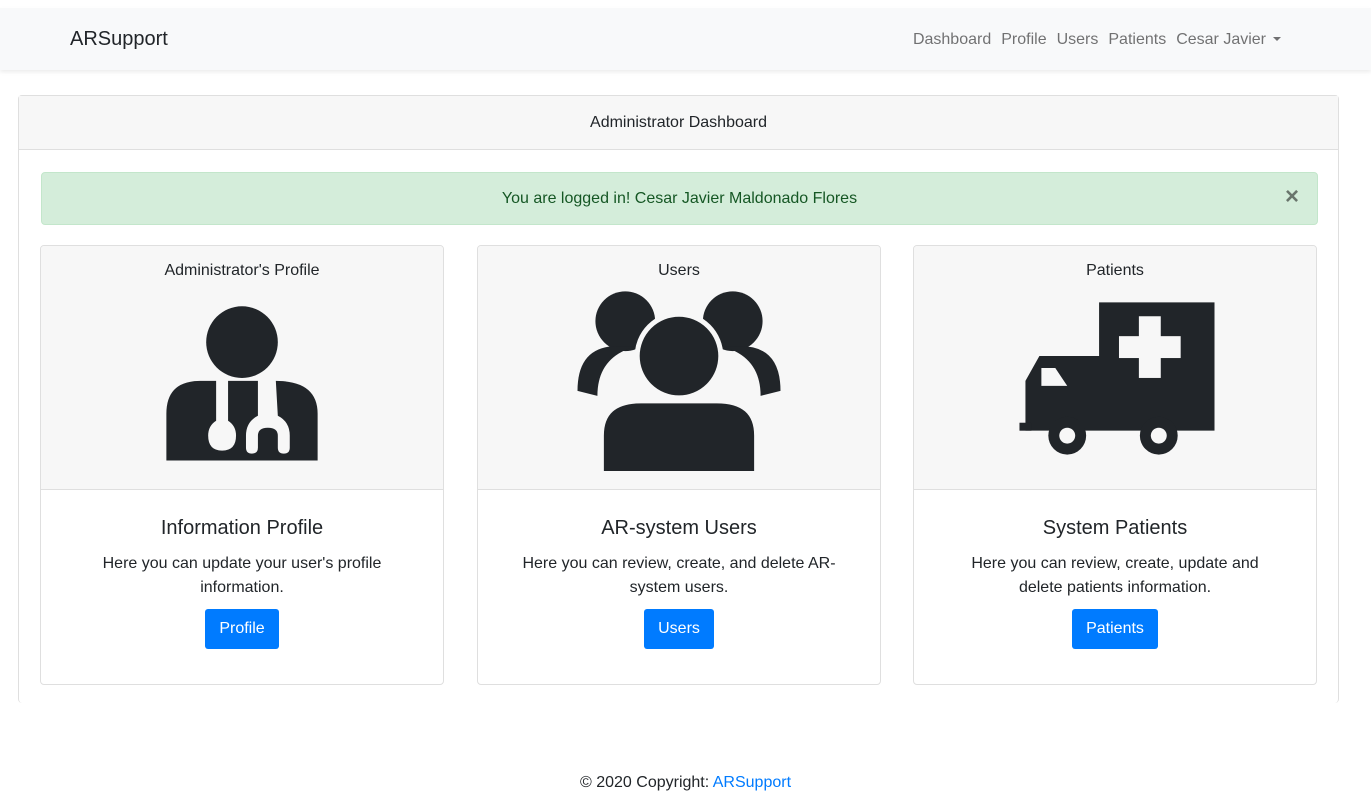  What do you see at coordinates (119, 39) in the screenshot?
I see `brand-link: ARSupport` at bounding box center [119, 39].